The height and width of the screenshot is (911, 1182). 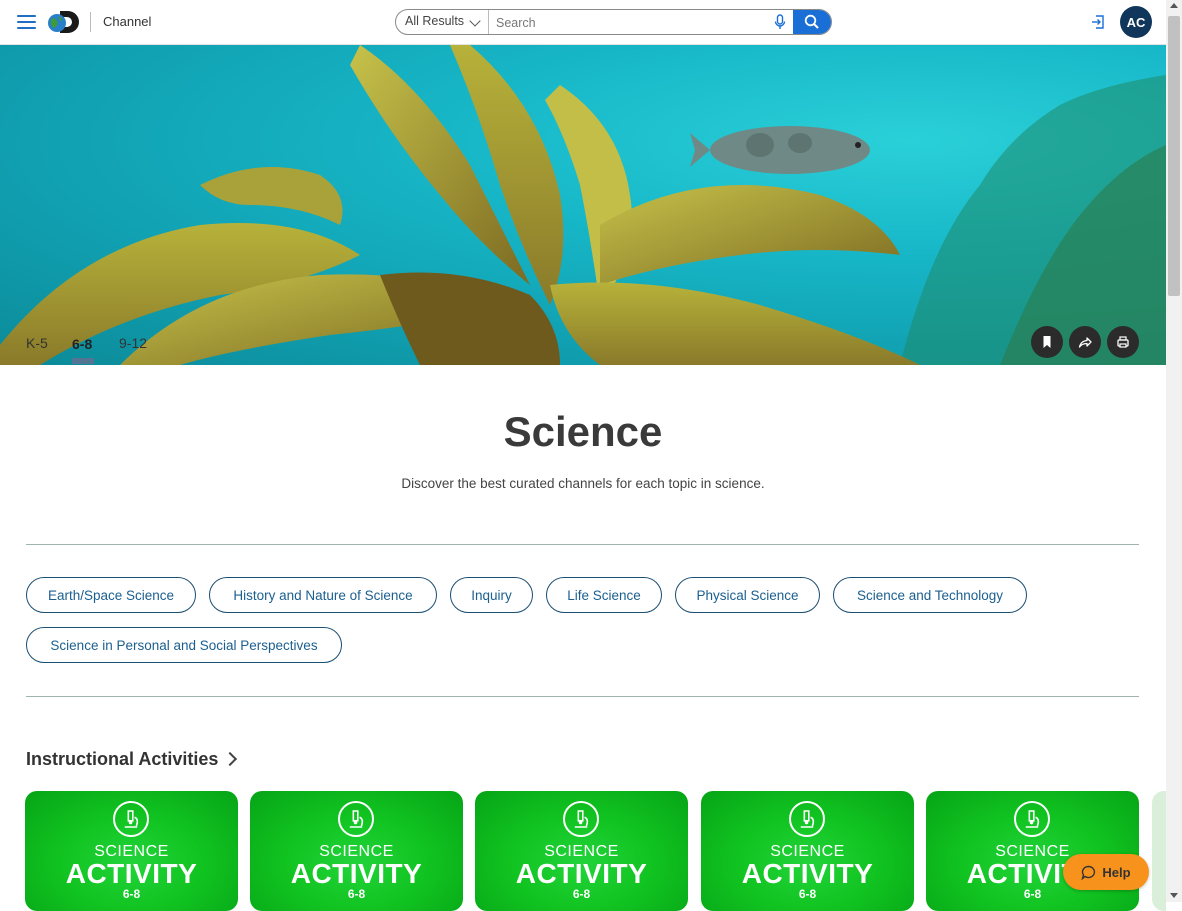 What do you see at coordinates (1174, 156) in the screenshot?
I see `scrollbar-thumb` at bounding box center [1174, 156].